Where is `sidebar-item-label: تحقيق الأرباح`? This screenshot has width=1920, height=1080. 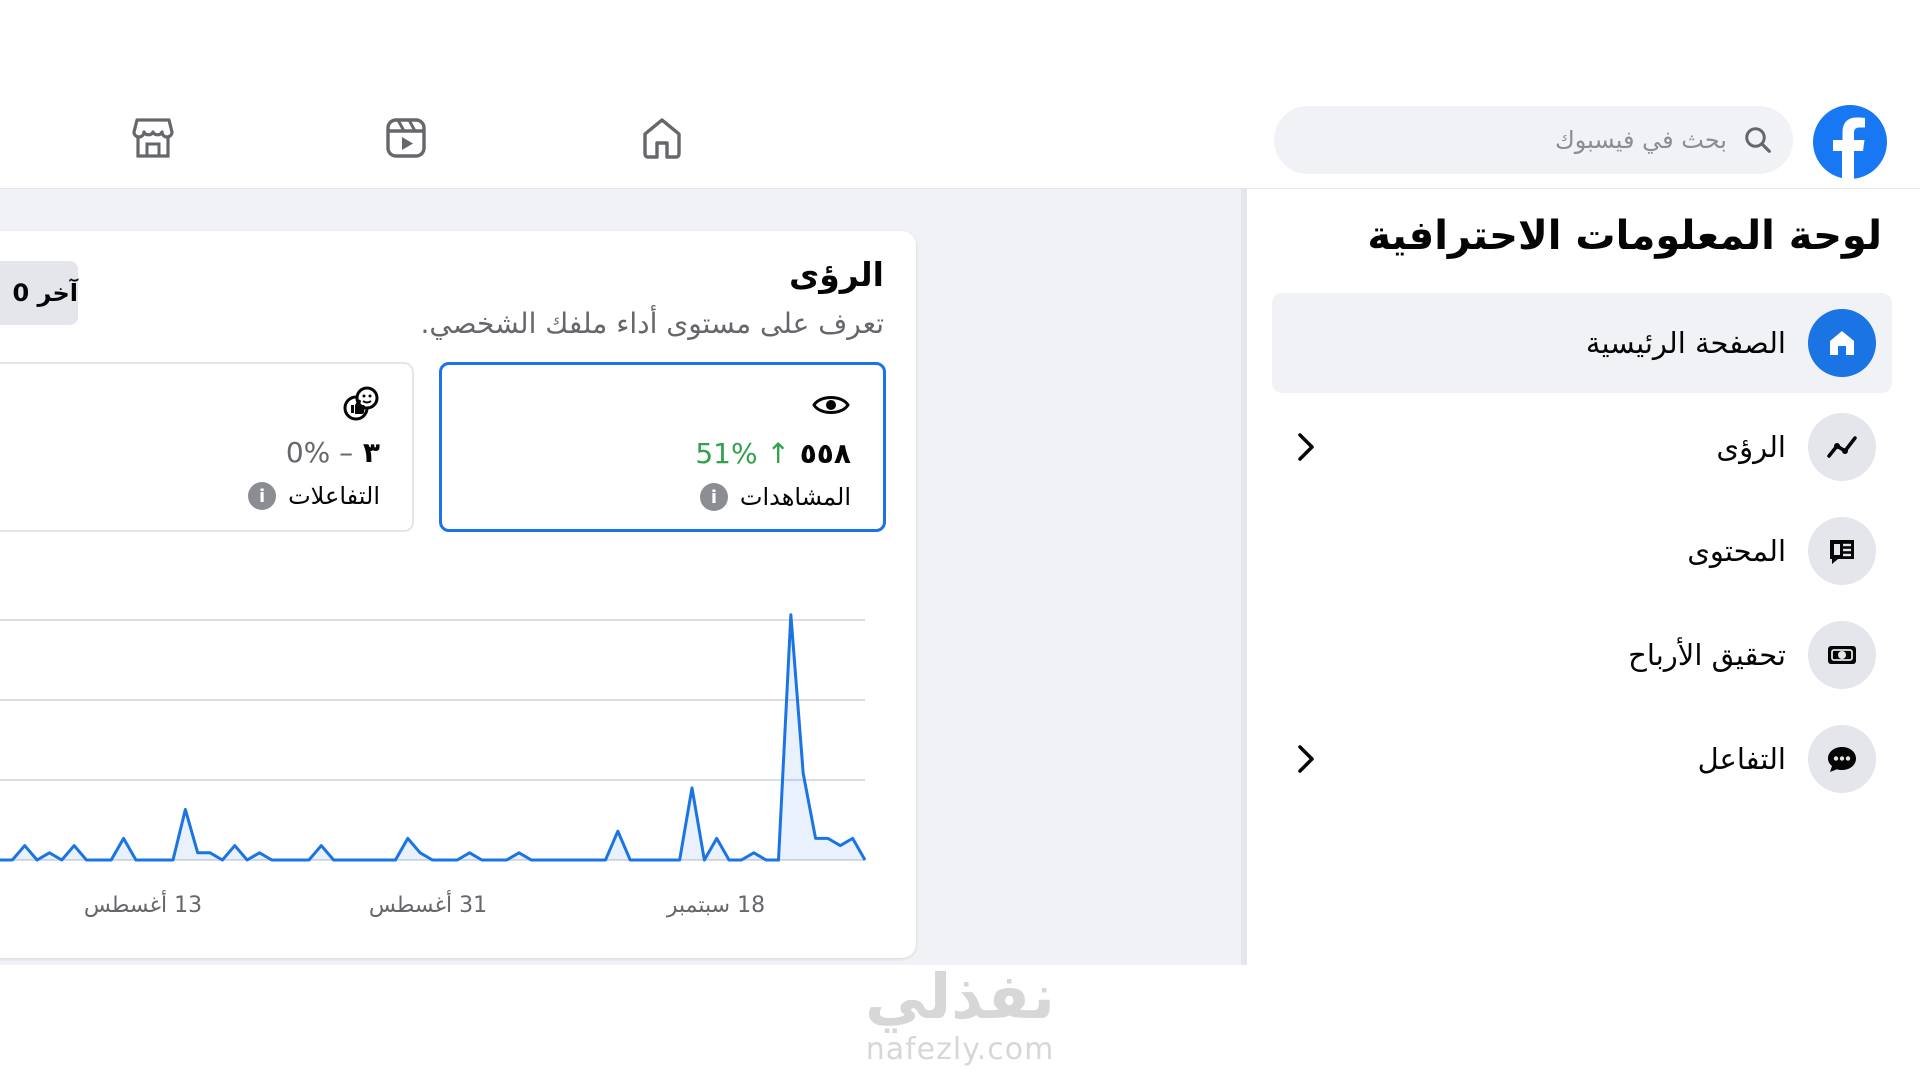 sidebar-item-label: تحقيق الأرباح is located at coordinates (1707, 655).